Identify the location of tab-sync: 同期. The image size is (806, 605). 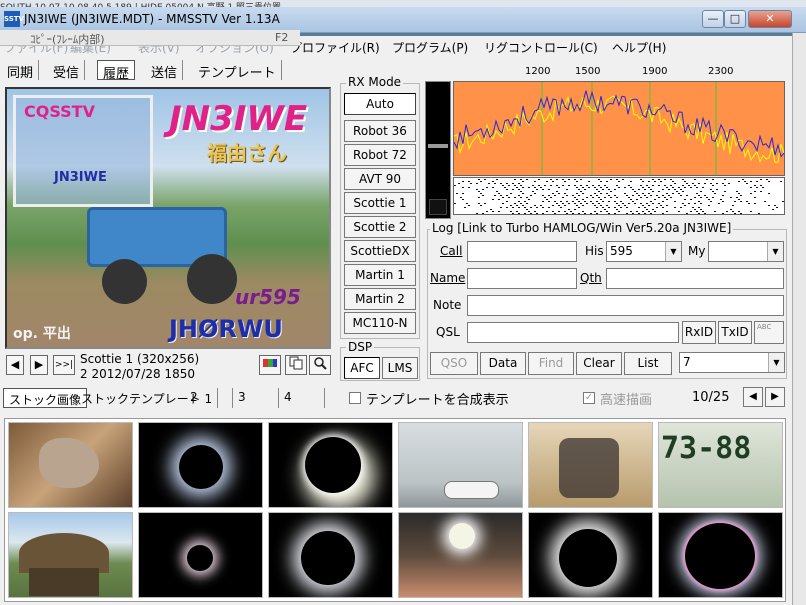
(21, 70).